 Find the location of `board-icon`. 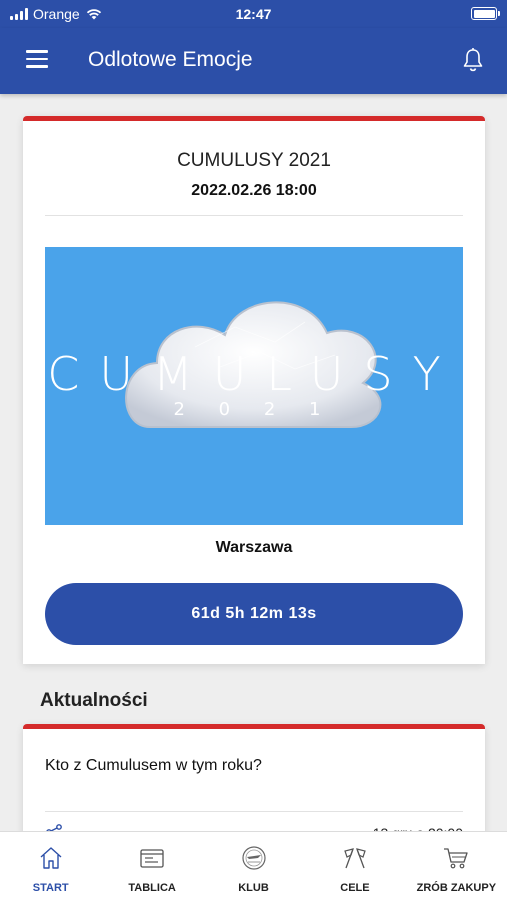

board-icon is located at coordinates (152, 858).